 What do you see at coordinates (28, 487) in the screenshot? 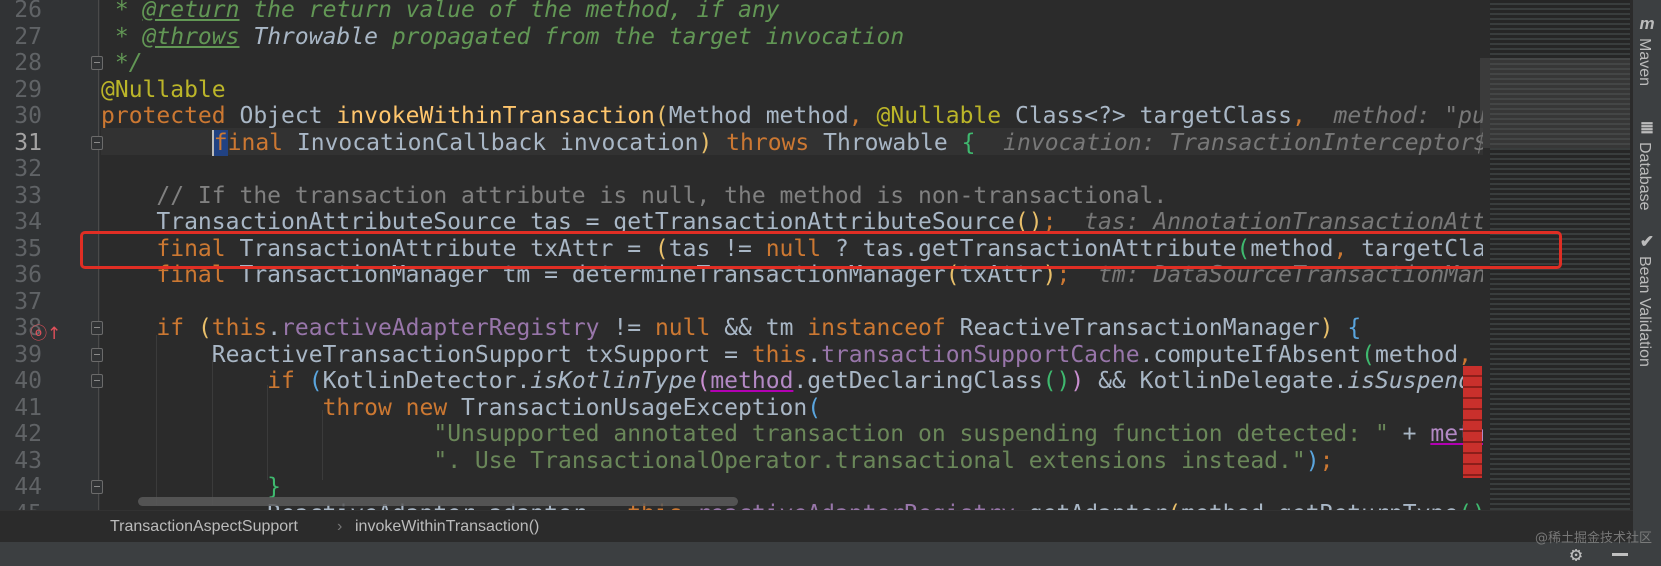
I see `line-number: 44` at bounding box center [28, 487].